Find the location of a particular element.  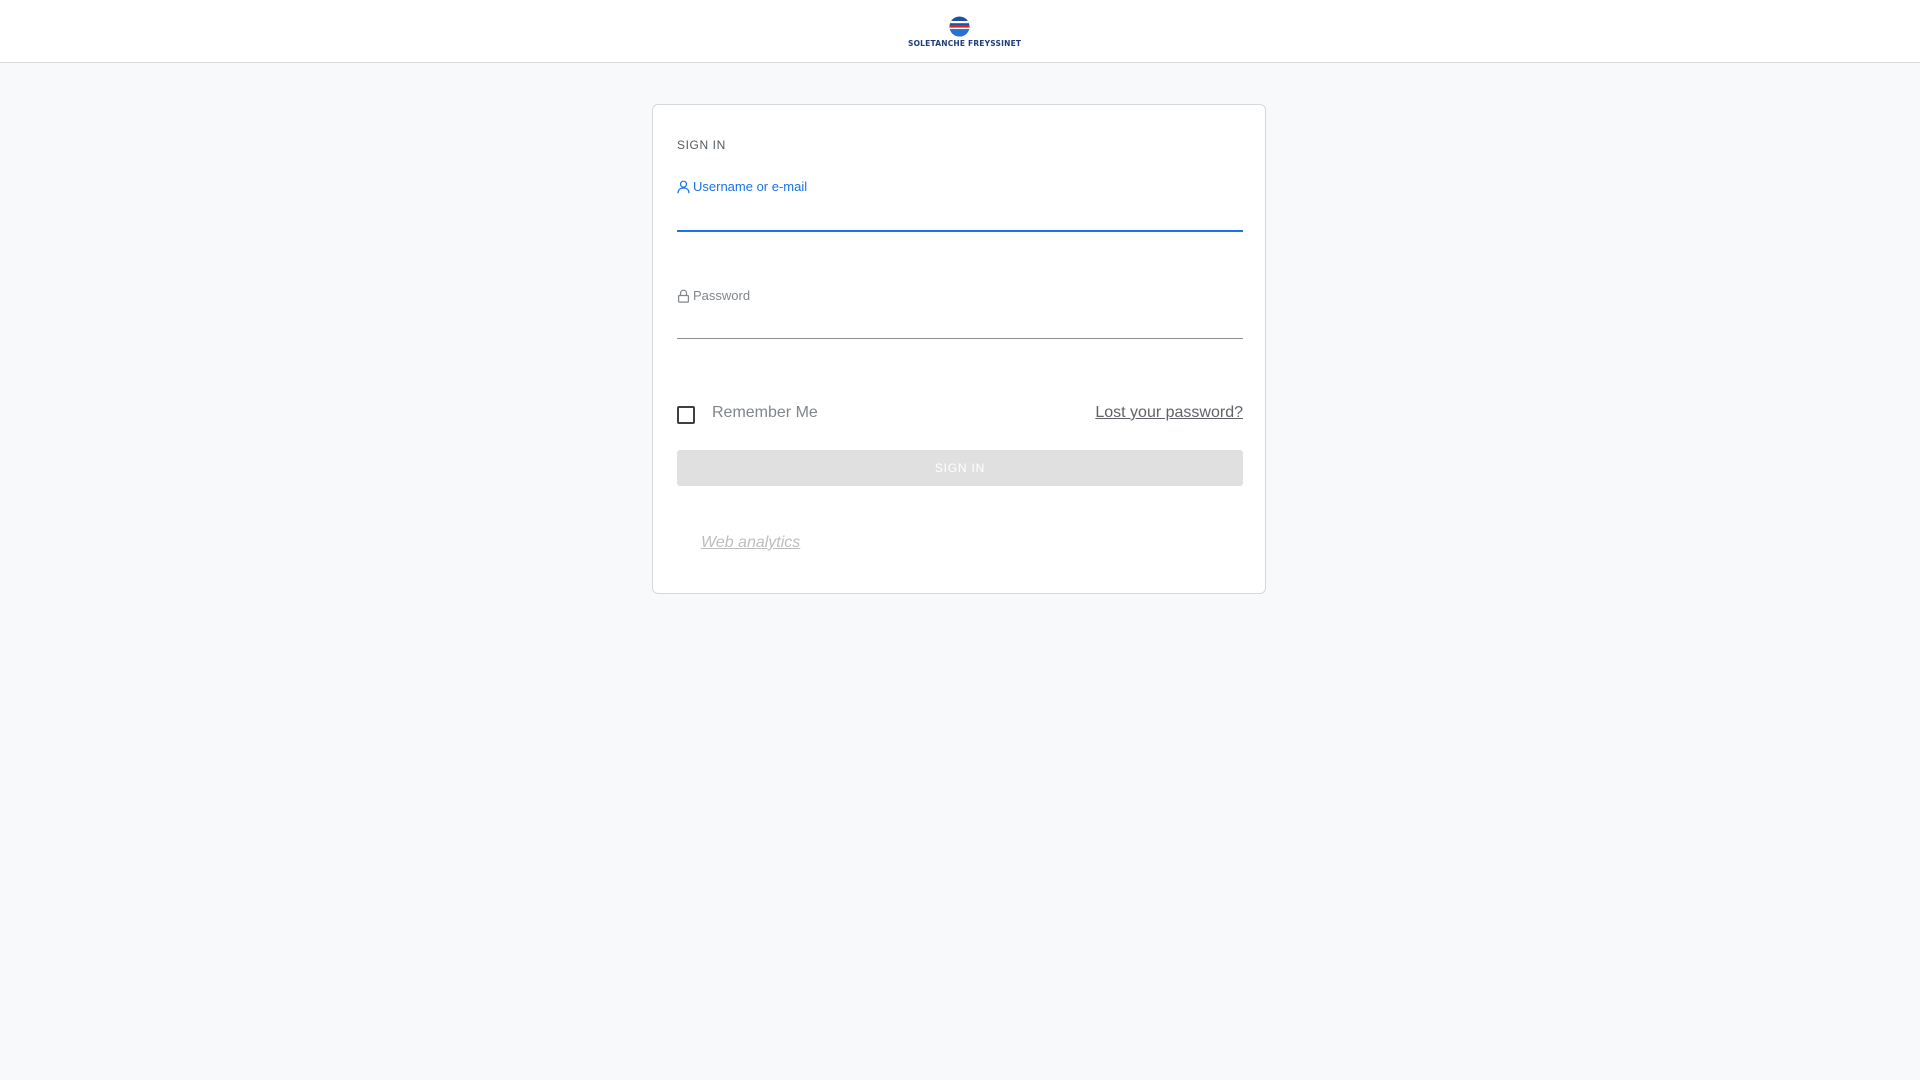

top-header-bar: SOLETANCHE FREYSSINET is located at coordinates (960, 31).